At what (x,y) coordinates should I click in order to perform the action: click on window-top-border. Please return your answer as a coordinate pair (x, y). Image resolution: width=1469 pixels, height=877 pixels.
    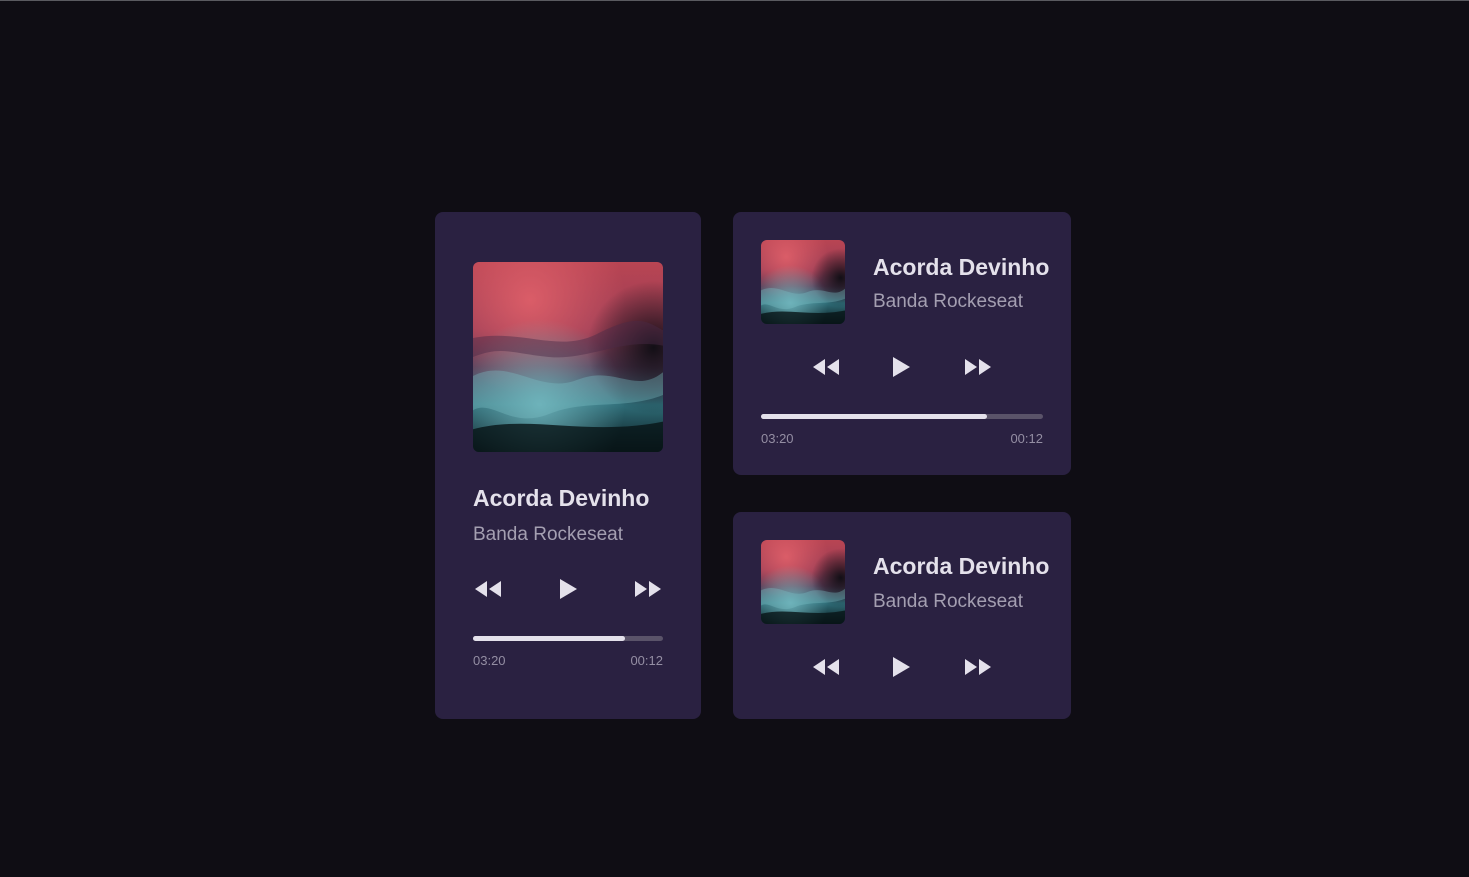
    Looking at the image, I should click on (734, 0).